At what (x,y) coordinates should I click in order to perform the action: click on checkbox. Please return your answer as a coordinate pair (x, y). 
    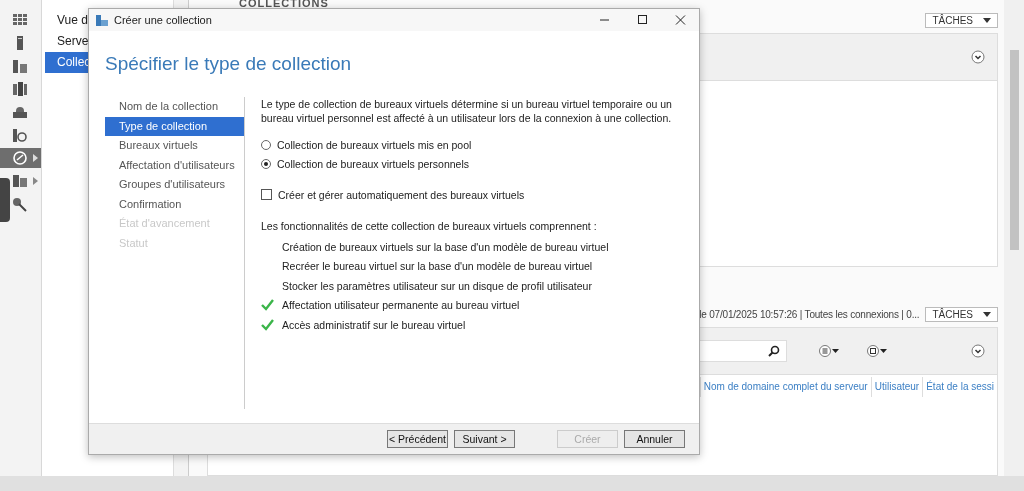
    Looking at the image, I should click on (266, 194).